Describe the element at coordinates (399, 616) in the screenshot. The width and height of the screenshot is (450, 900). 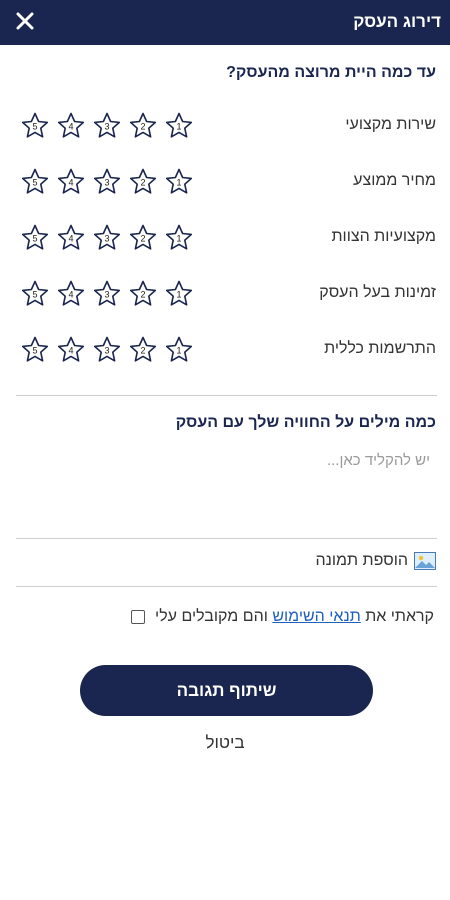
I see `terms-prefix: קראתי את` at that location.